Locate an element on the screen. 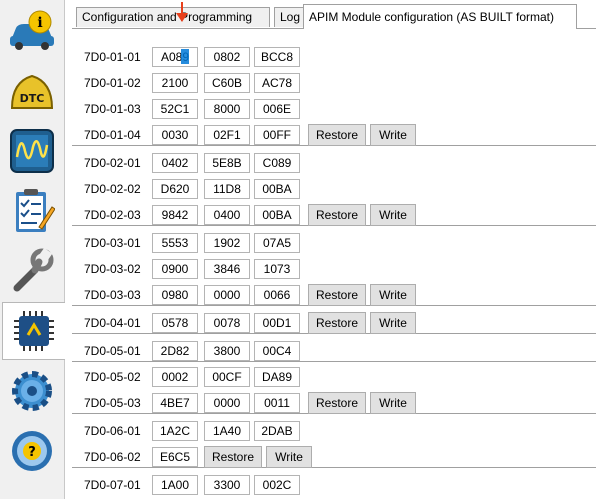 The height and width of the screenshot is (499, 596). row-label: 7D0-05-02 is located at coordinates (112, 377).